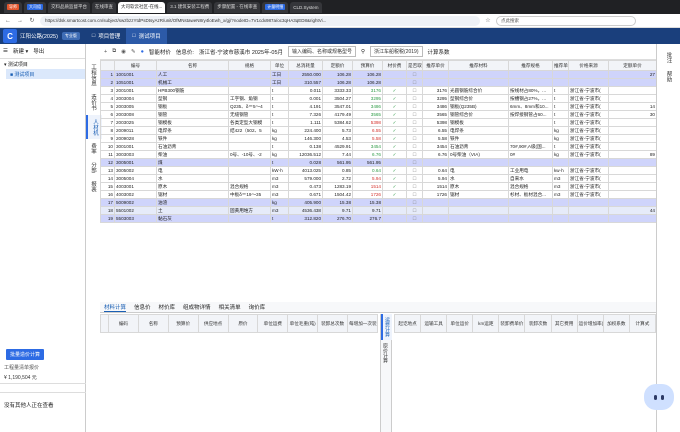 Image resolution: width=680 pixels, height=432 pixels. What do you see at coordinates (435, 186) in the screenshot?
I see `table-cell: 1514` at bounding box center [435, 186].